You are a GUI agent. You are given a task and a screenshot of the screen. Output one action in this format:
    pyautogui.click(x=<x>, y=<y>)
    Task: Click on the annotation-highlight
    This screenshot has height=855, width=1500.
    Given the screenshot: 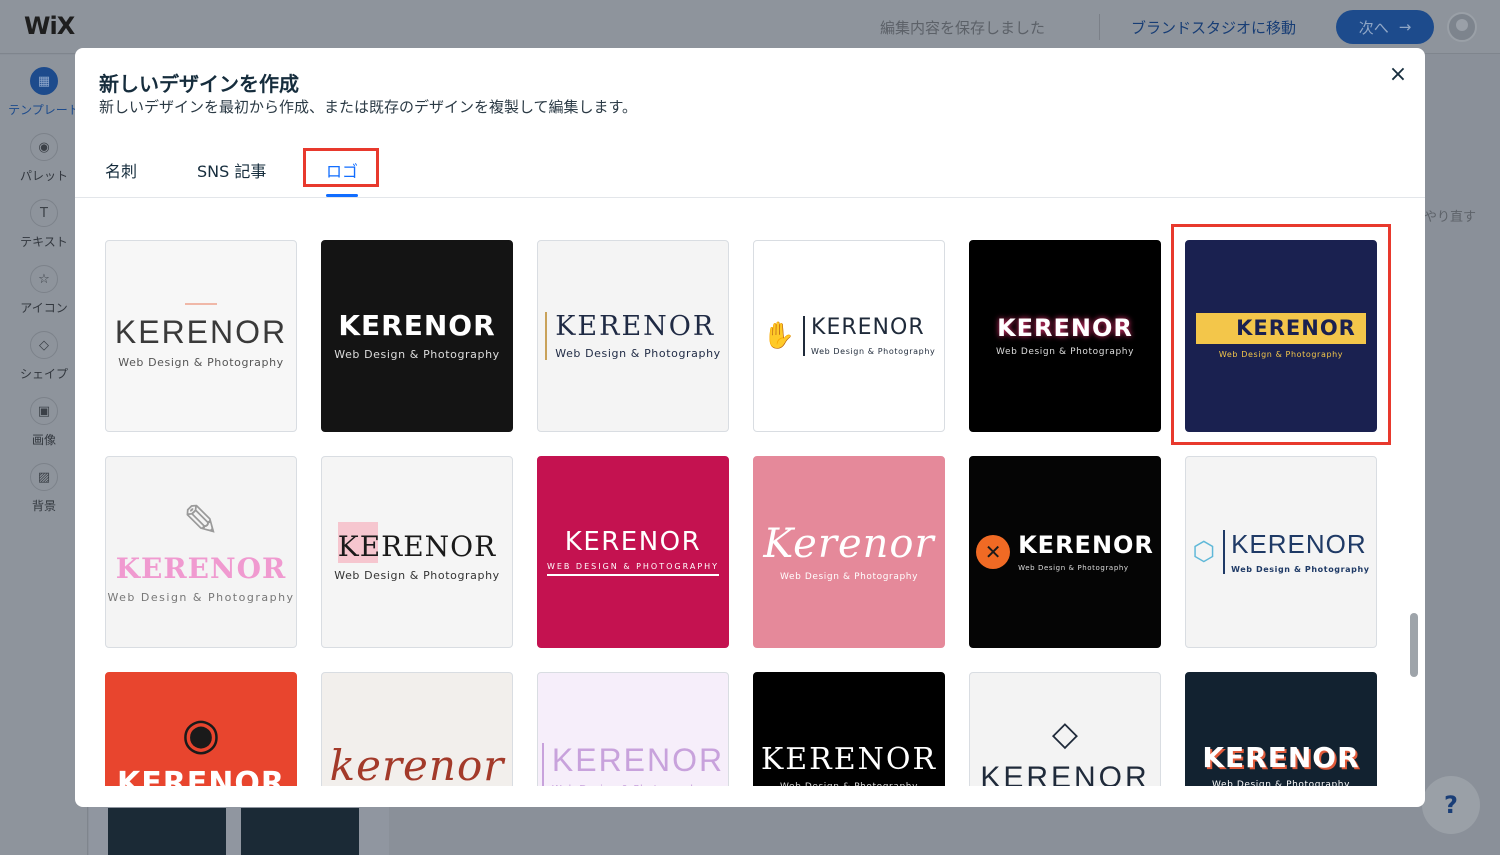 What is the action you would take?
    pyautogui.click(x=341, y=167)
    